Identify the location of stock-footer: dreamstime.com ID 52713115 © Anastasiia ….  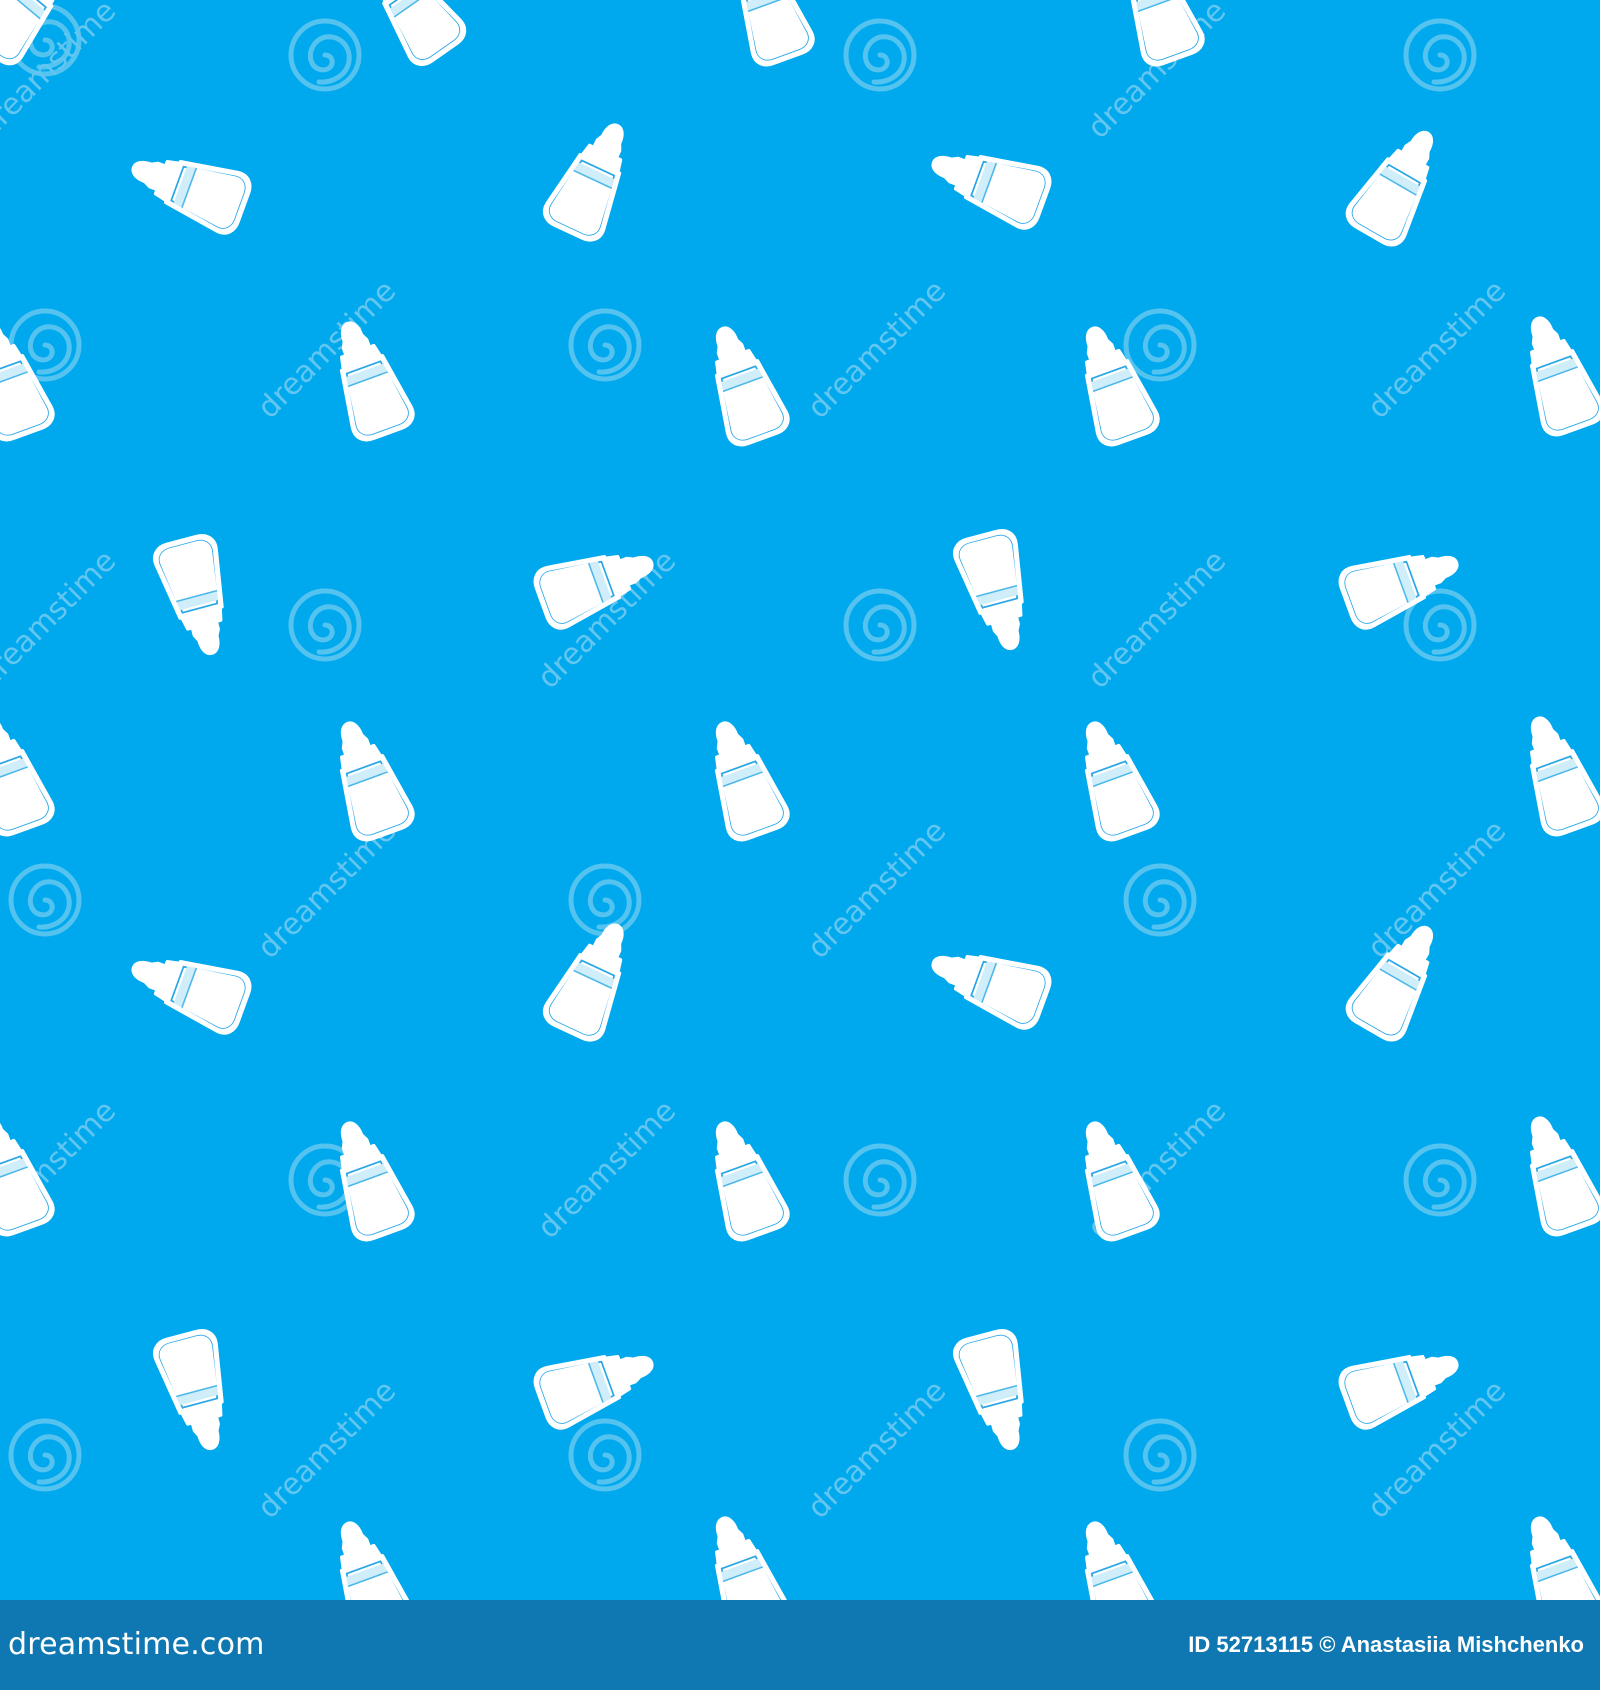
(800, 1645).